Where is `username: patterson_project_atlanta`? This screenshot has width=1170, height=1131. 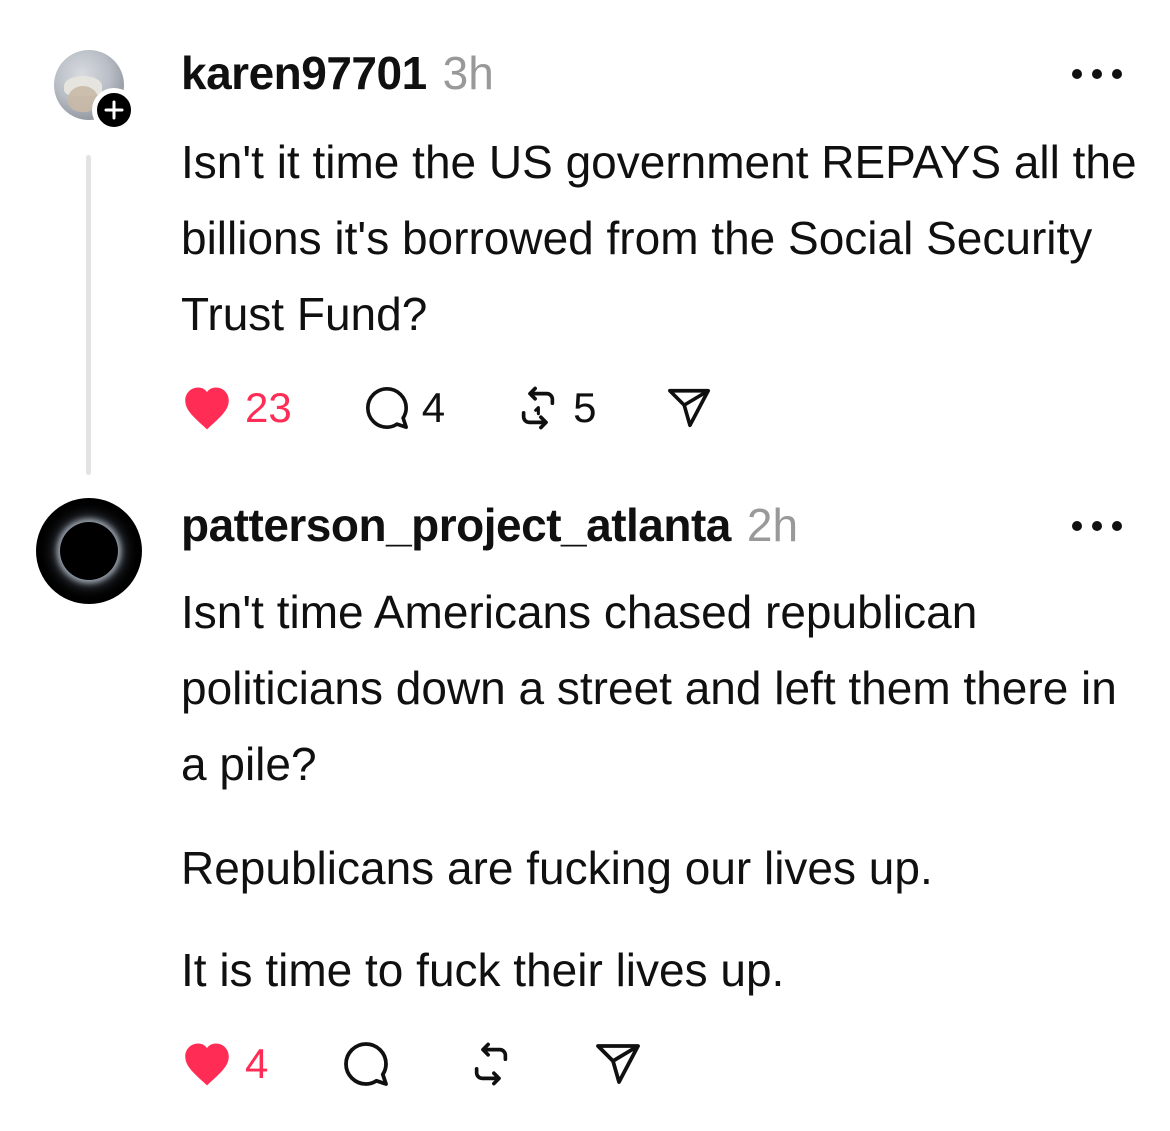
username: patterson_project_atlanta is located at coordinates (456, 525).